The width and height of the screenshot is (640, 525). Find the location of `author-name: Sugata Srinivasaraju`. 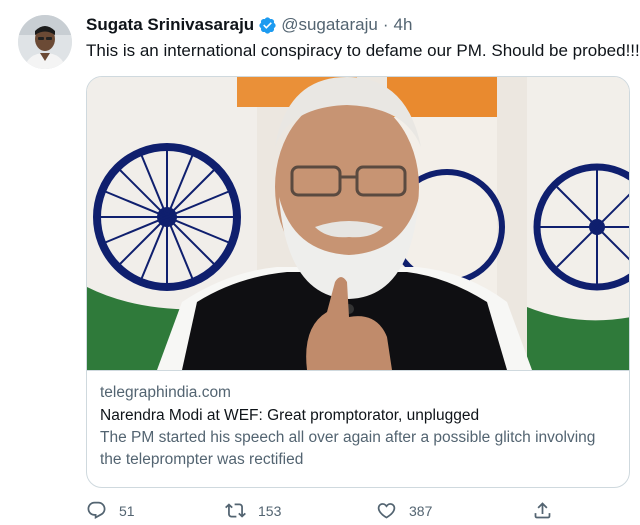

author-name: Sugata Srinivasaraju is located at coordinates (170, 25).